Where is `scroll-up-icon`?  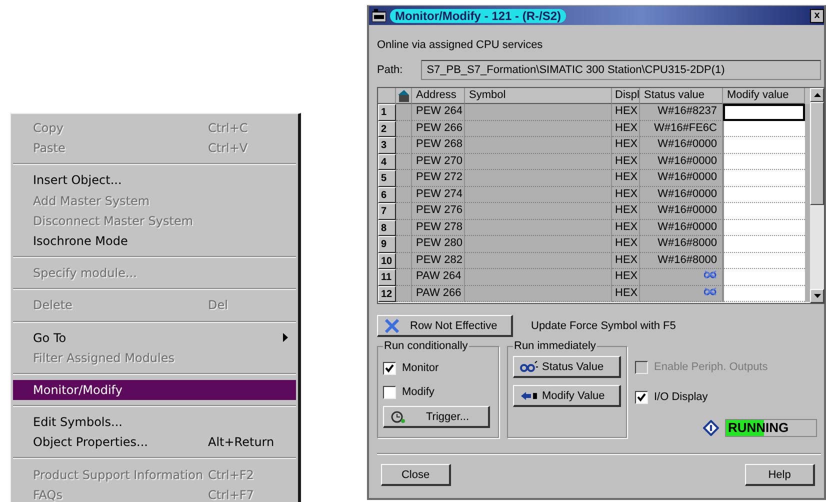 scroll-up-icon is located at coordinates (817, 95).